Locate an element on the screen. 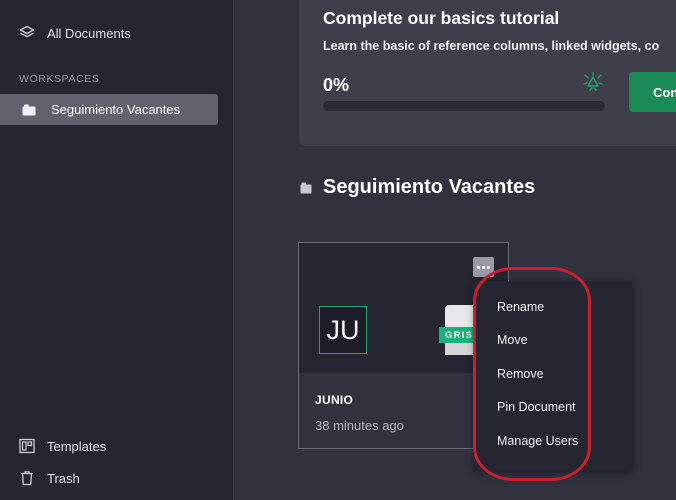 This screenshot has height=500, width=676. sidebar-item-workspace: Seguimiento Vacantes is located at coordinates (109, 109).